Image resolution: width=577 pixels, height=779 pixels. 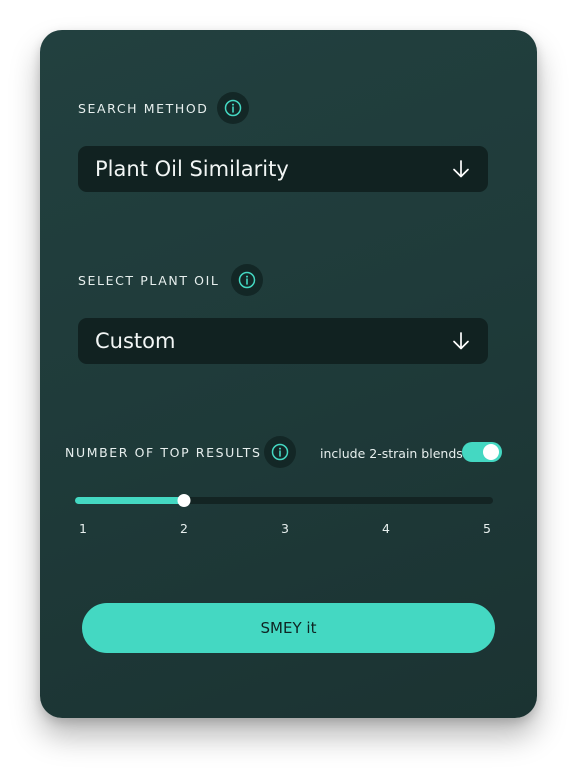 I want to click on plant-oil-select: Custom, so click(x=283, y=341).